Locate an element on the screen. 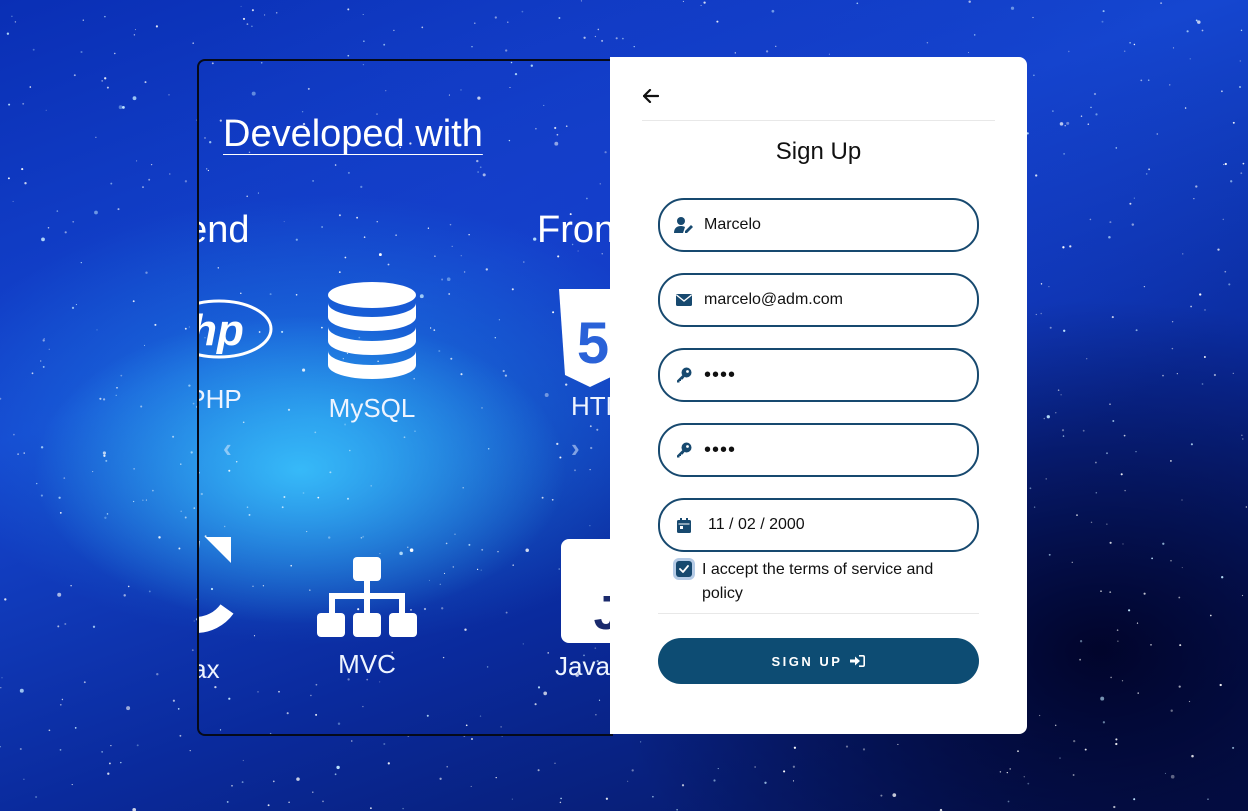  tech-javascript: J JavaScript is located at coordinates (584, 609).